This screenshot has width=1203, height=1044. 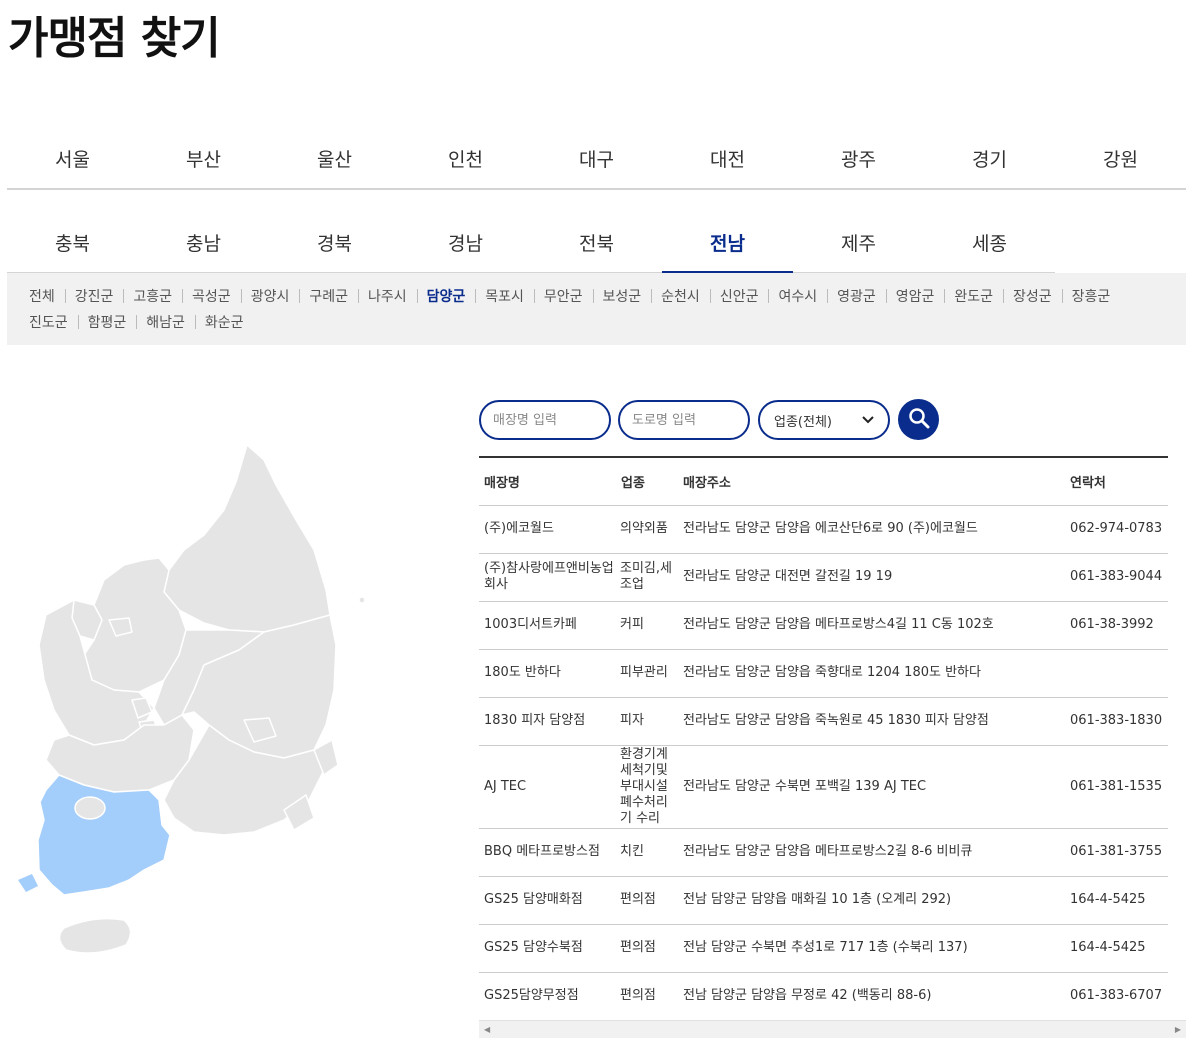 What do you see at coordinates (1042, 297) in the screenshot?
I see `district-link: 장성군` at bounding box center [1042, 297].